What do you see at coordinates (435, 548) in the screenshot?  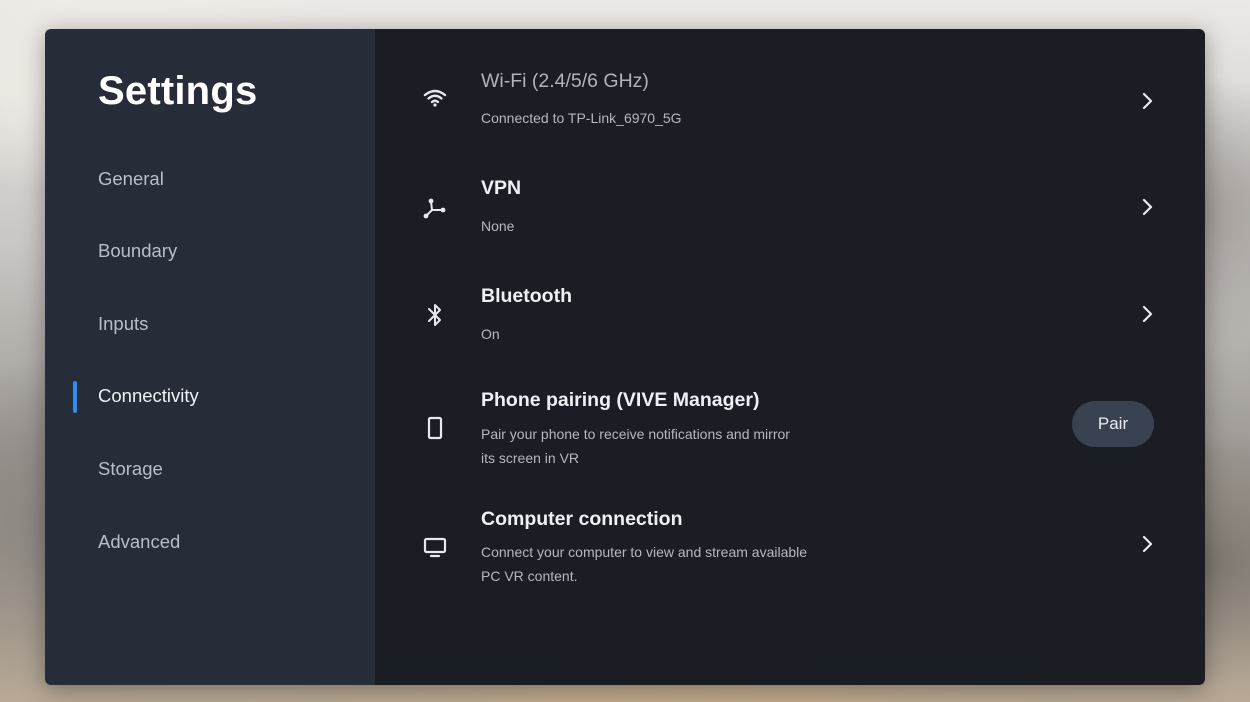 I see `monitor-icon` at bounding box center [435, 548].